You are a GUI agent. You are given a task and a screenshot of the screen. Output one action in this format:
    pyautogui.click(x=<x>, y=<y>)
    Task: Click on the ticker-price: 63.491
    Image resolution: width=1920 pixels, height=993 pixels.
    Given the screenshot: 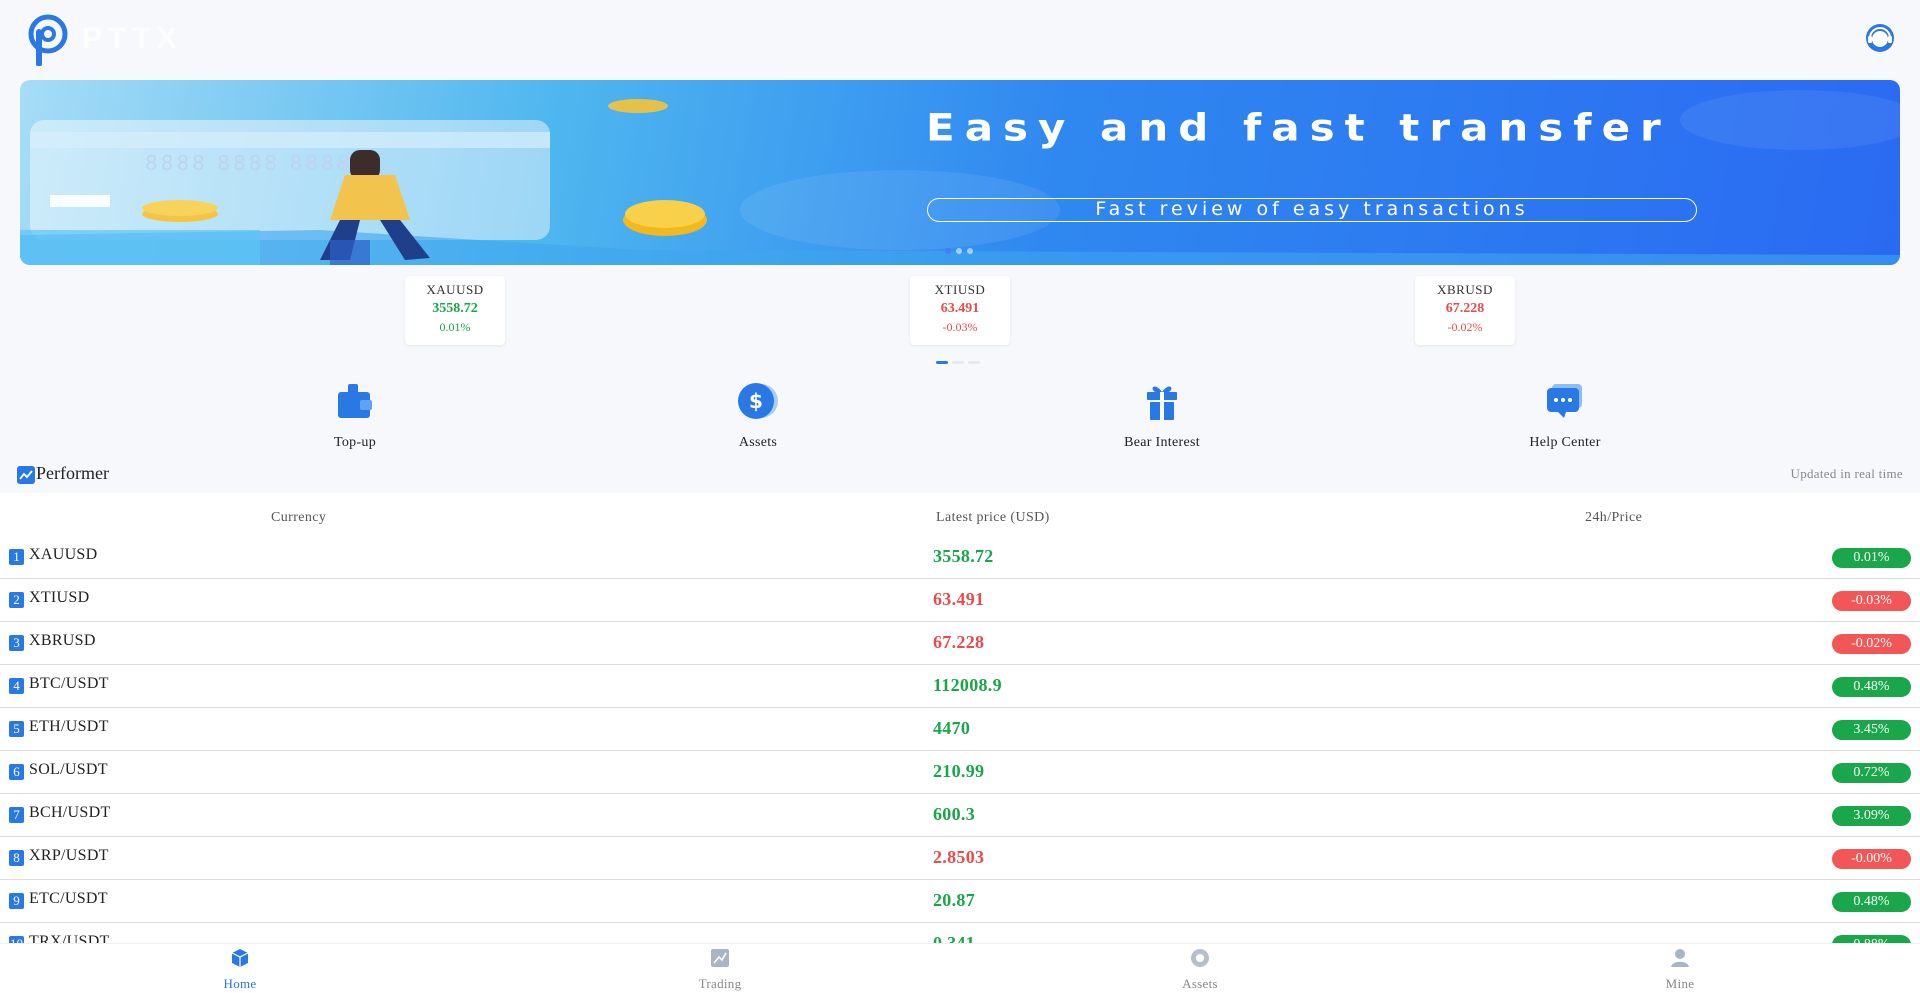 What is the action you would take?
    pyautogui.click(x=960, y=309)
    